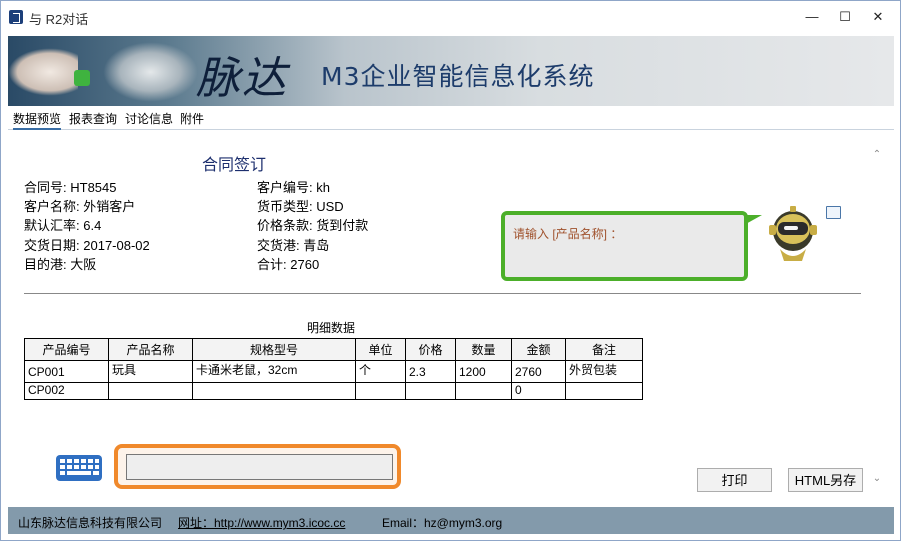 The image size is (901, 541). Describe the element at coordinates (80, 206) in the screenshot. I see `customer-name-field: 客户名称: 外销客户` at that location.